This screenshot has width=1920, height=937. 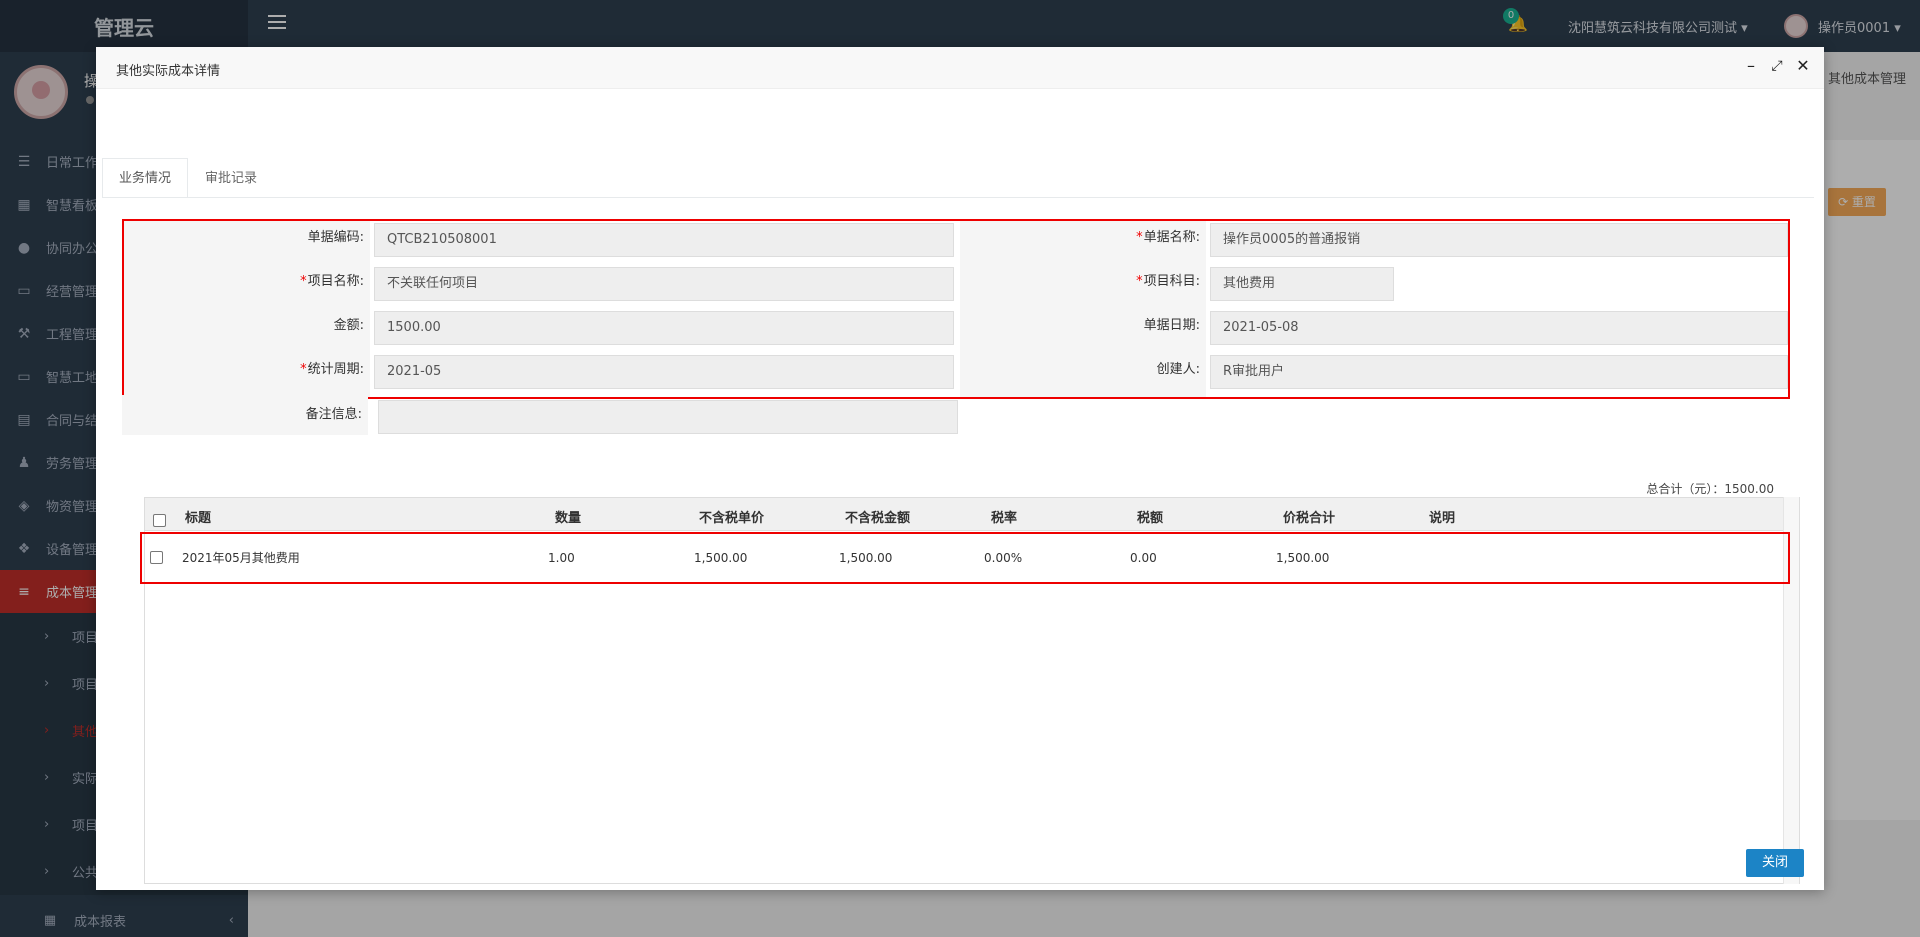 I want to click on column-header: 税率, so click(x=1004, y=515).